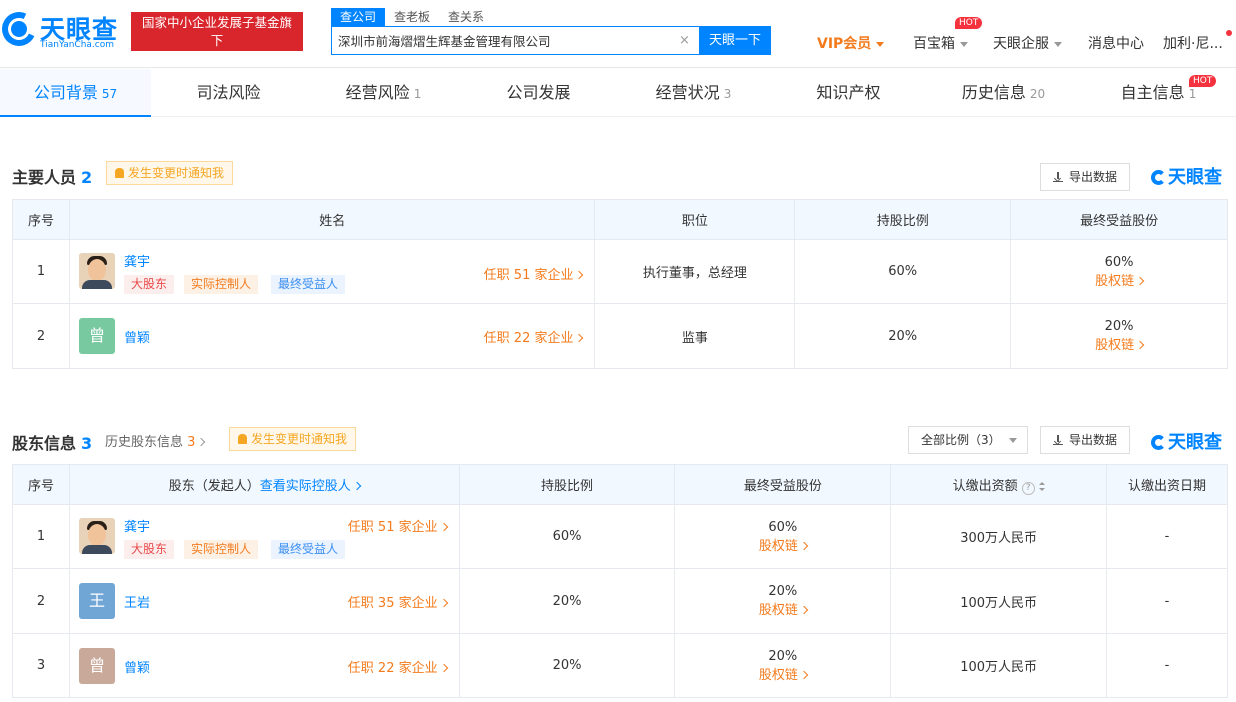  What do you see at coordinates (44, 177) in the screenshot?
I see `staff-title-text: 主要人员` at bounding box center [44, 177].